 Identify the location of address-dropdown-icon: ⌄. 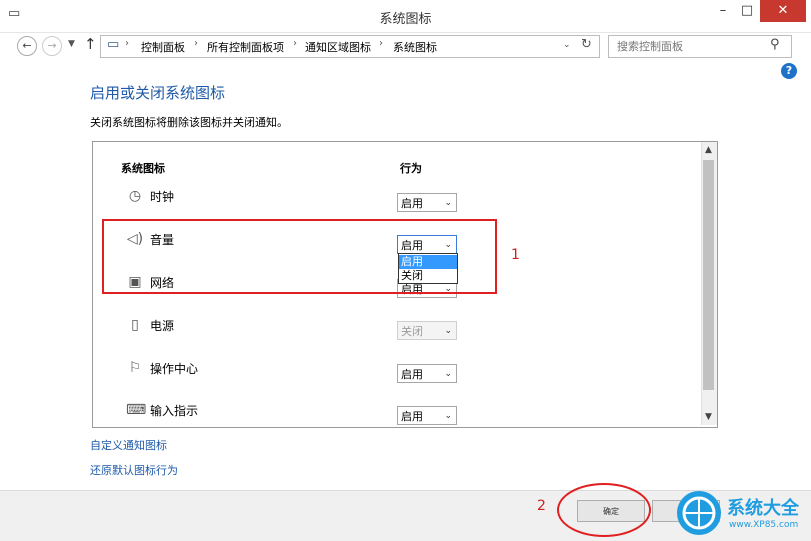
(567, 45).